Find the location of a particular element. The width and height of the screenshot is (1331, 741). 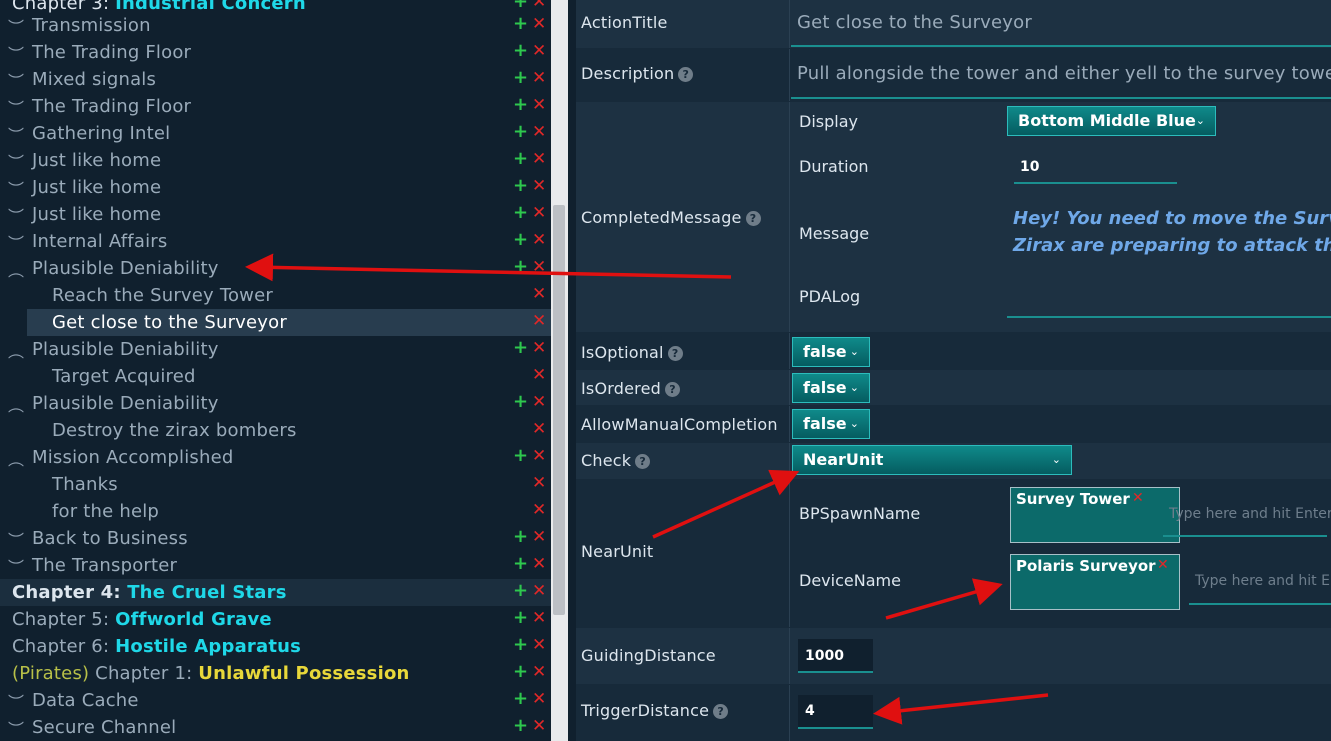

allow-manual-dropdown: false ⌄ is located at coordinates (831, 424).